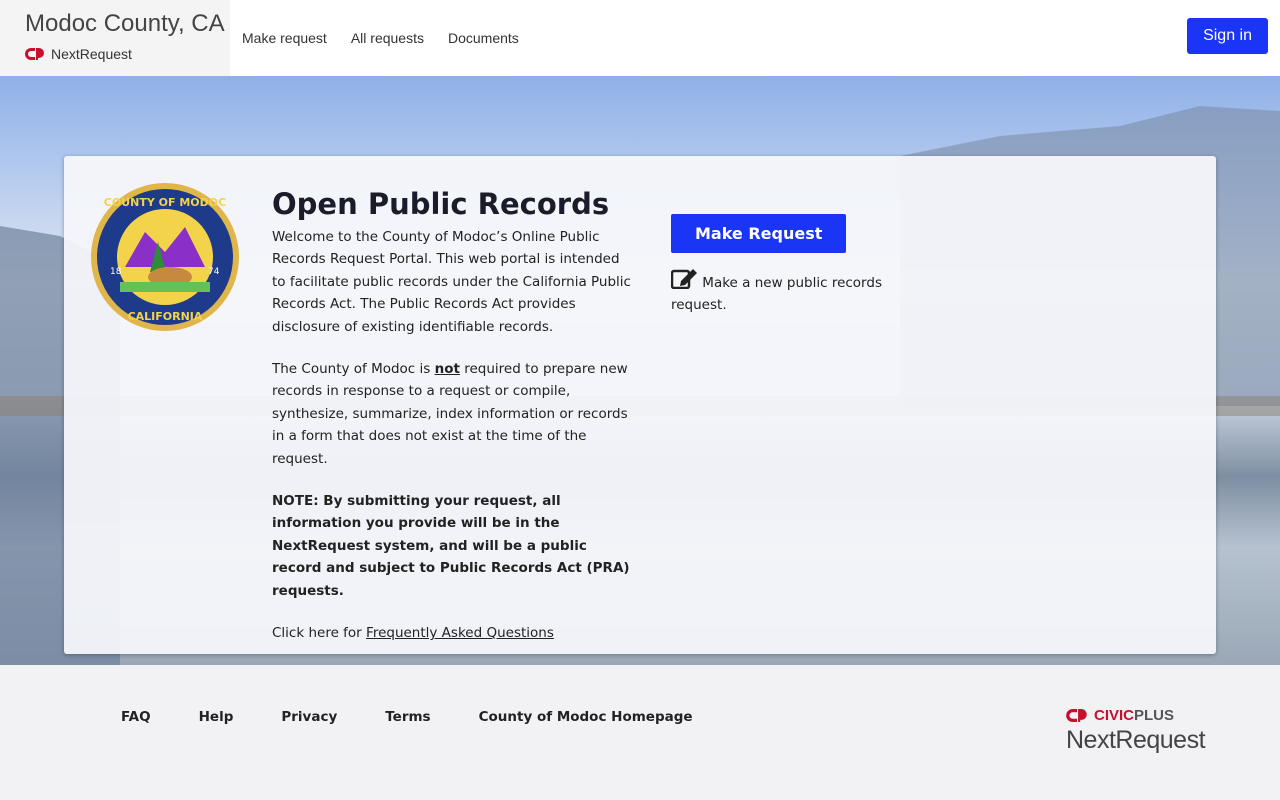  I want to click on logo-plus: PLUS, so click(1154, 715).